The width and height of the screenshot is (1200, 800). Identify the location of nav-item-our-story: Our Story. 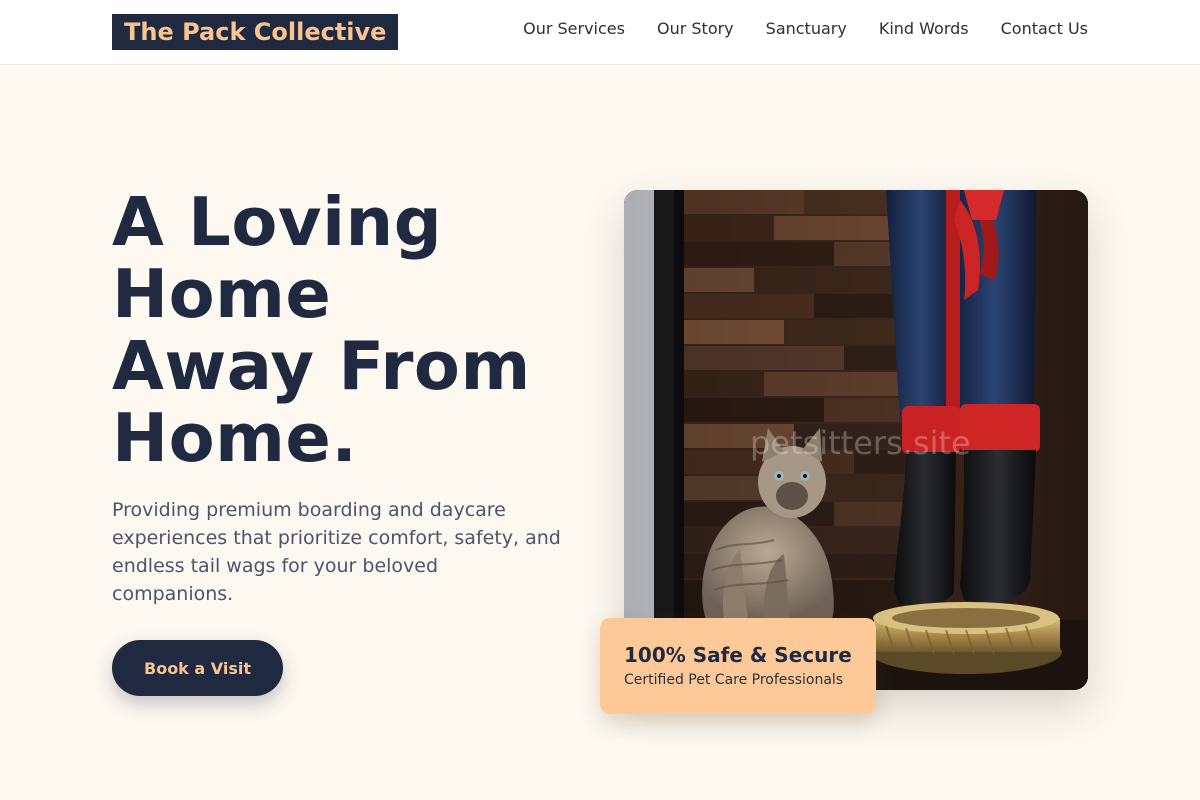
(695, 29).